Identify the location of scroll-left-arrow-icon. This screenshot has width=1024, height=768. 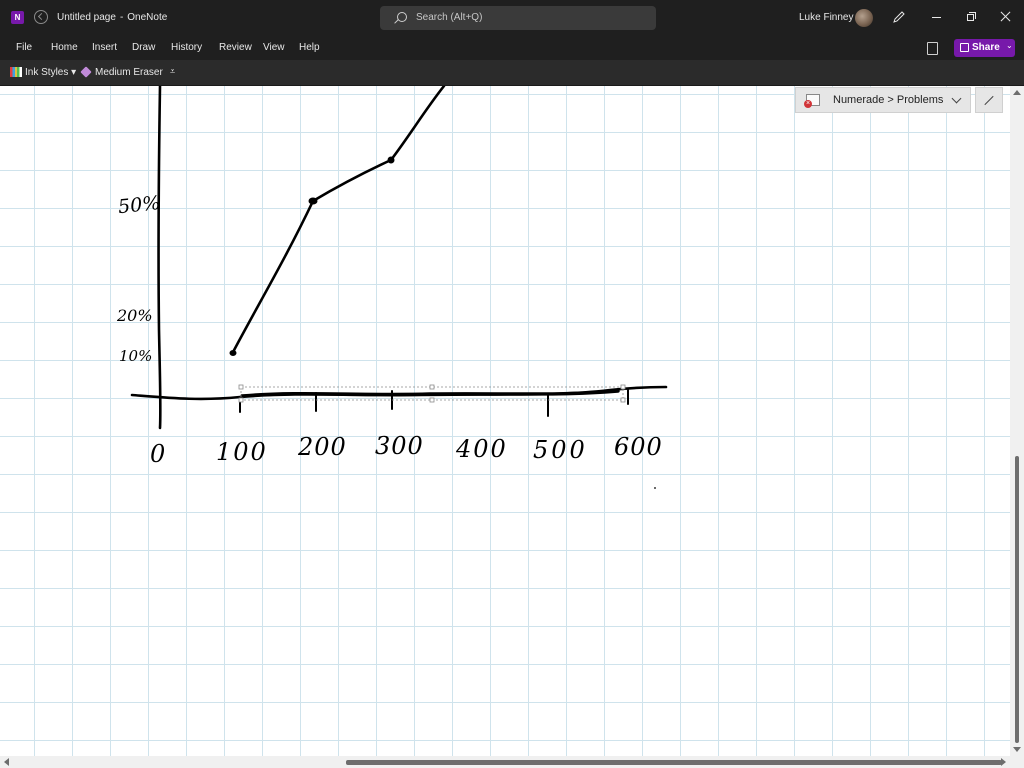
(6, 762).